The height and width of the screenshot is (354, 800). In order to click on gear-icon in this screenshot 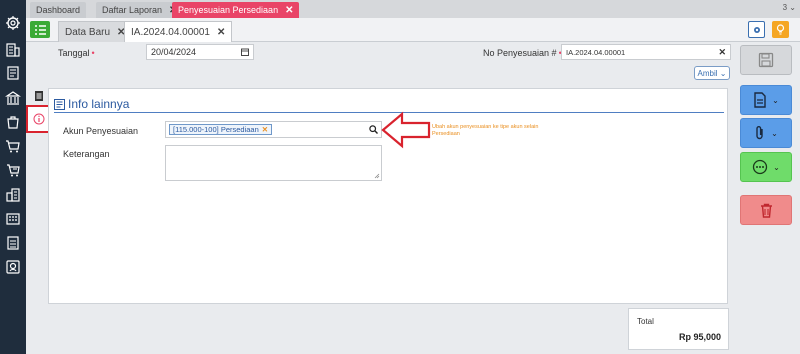, I will do `click(756, 29)`.